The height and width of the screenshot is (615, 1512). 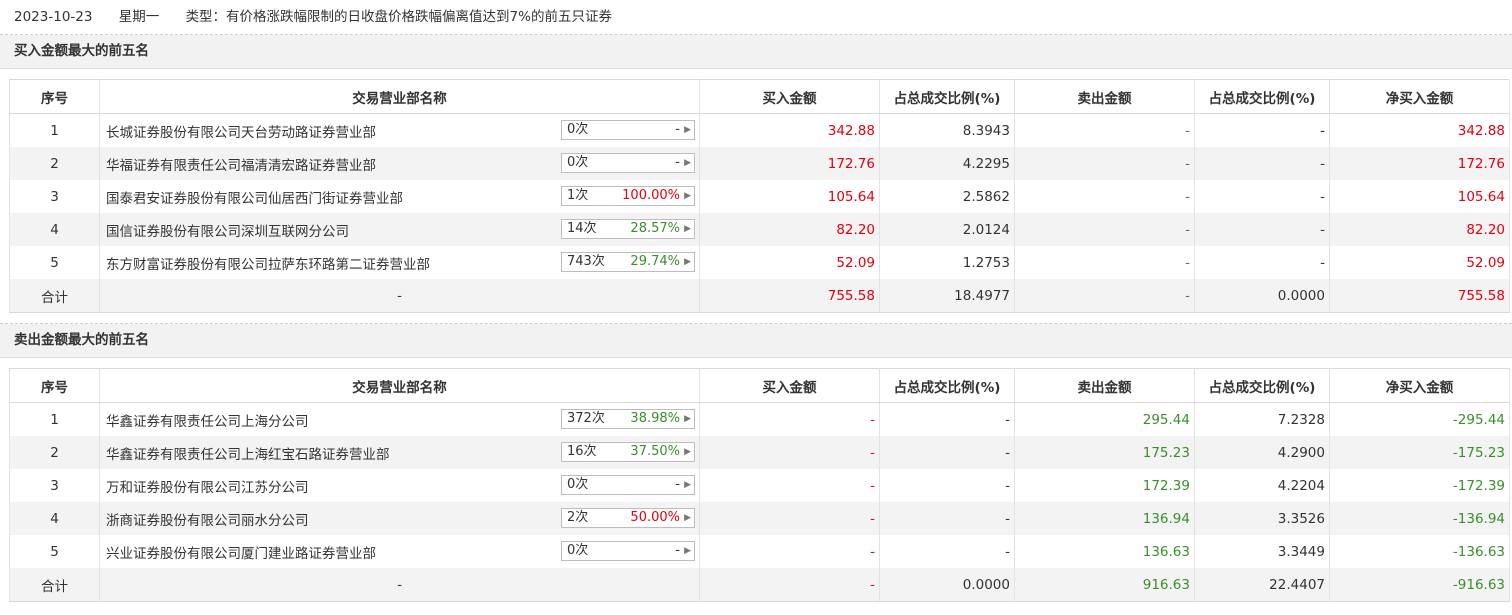 I want to click on appearance-count: 14次, so click(x=582, y=228).